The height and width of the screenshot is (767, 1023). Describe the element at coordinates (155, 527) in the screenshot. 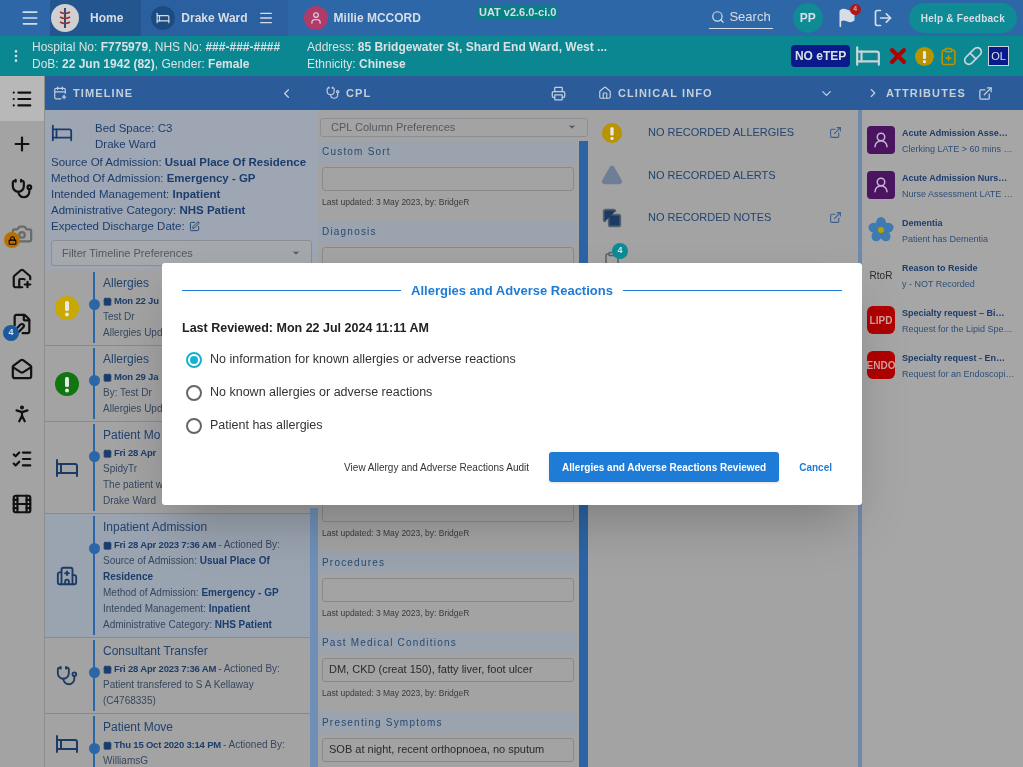

I see `entry-title: Inpatient Admission` at that location.